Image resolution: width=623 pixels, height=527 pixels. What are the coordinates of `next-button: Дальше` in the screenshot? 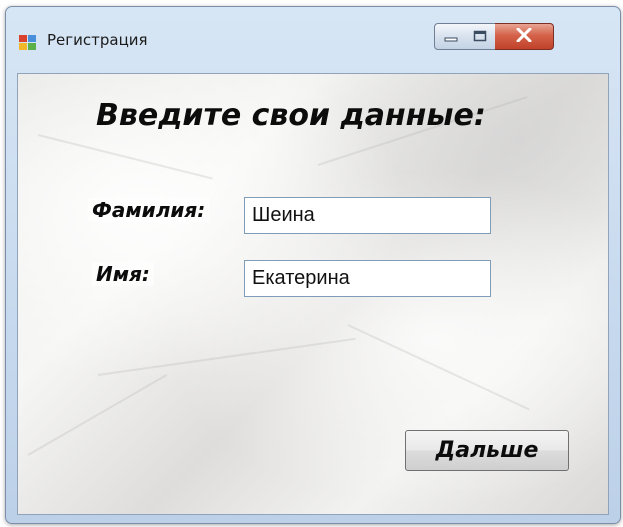 It's located at (487, 450).